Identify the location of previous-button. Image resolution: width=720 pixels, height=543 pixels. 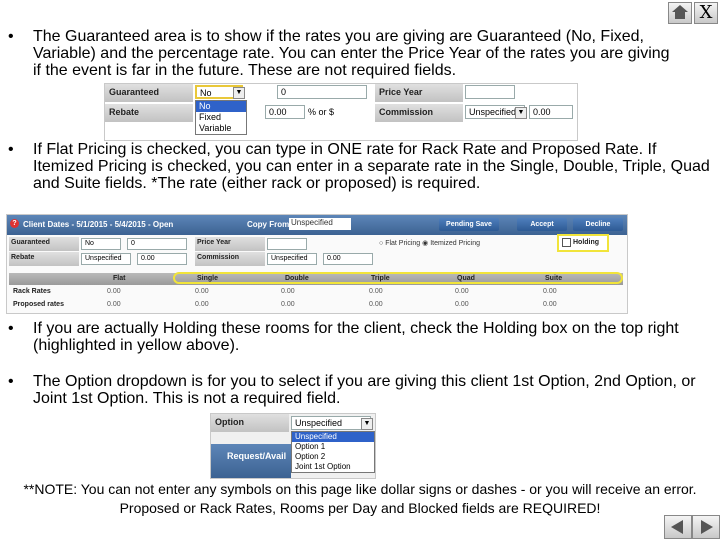
(678, 527).